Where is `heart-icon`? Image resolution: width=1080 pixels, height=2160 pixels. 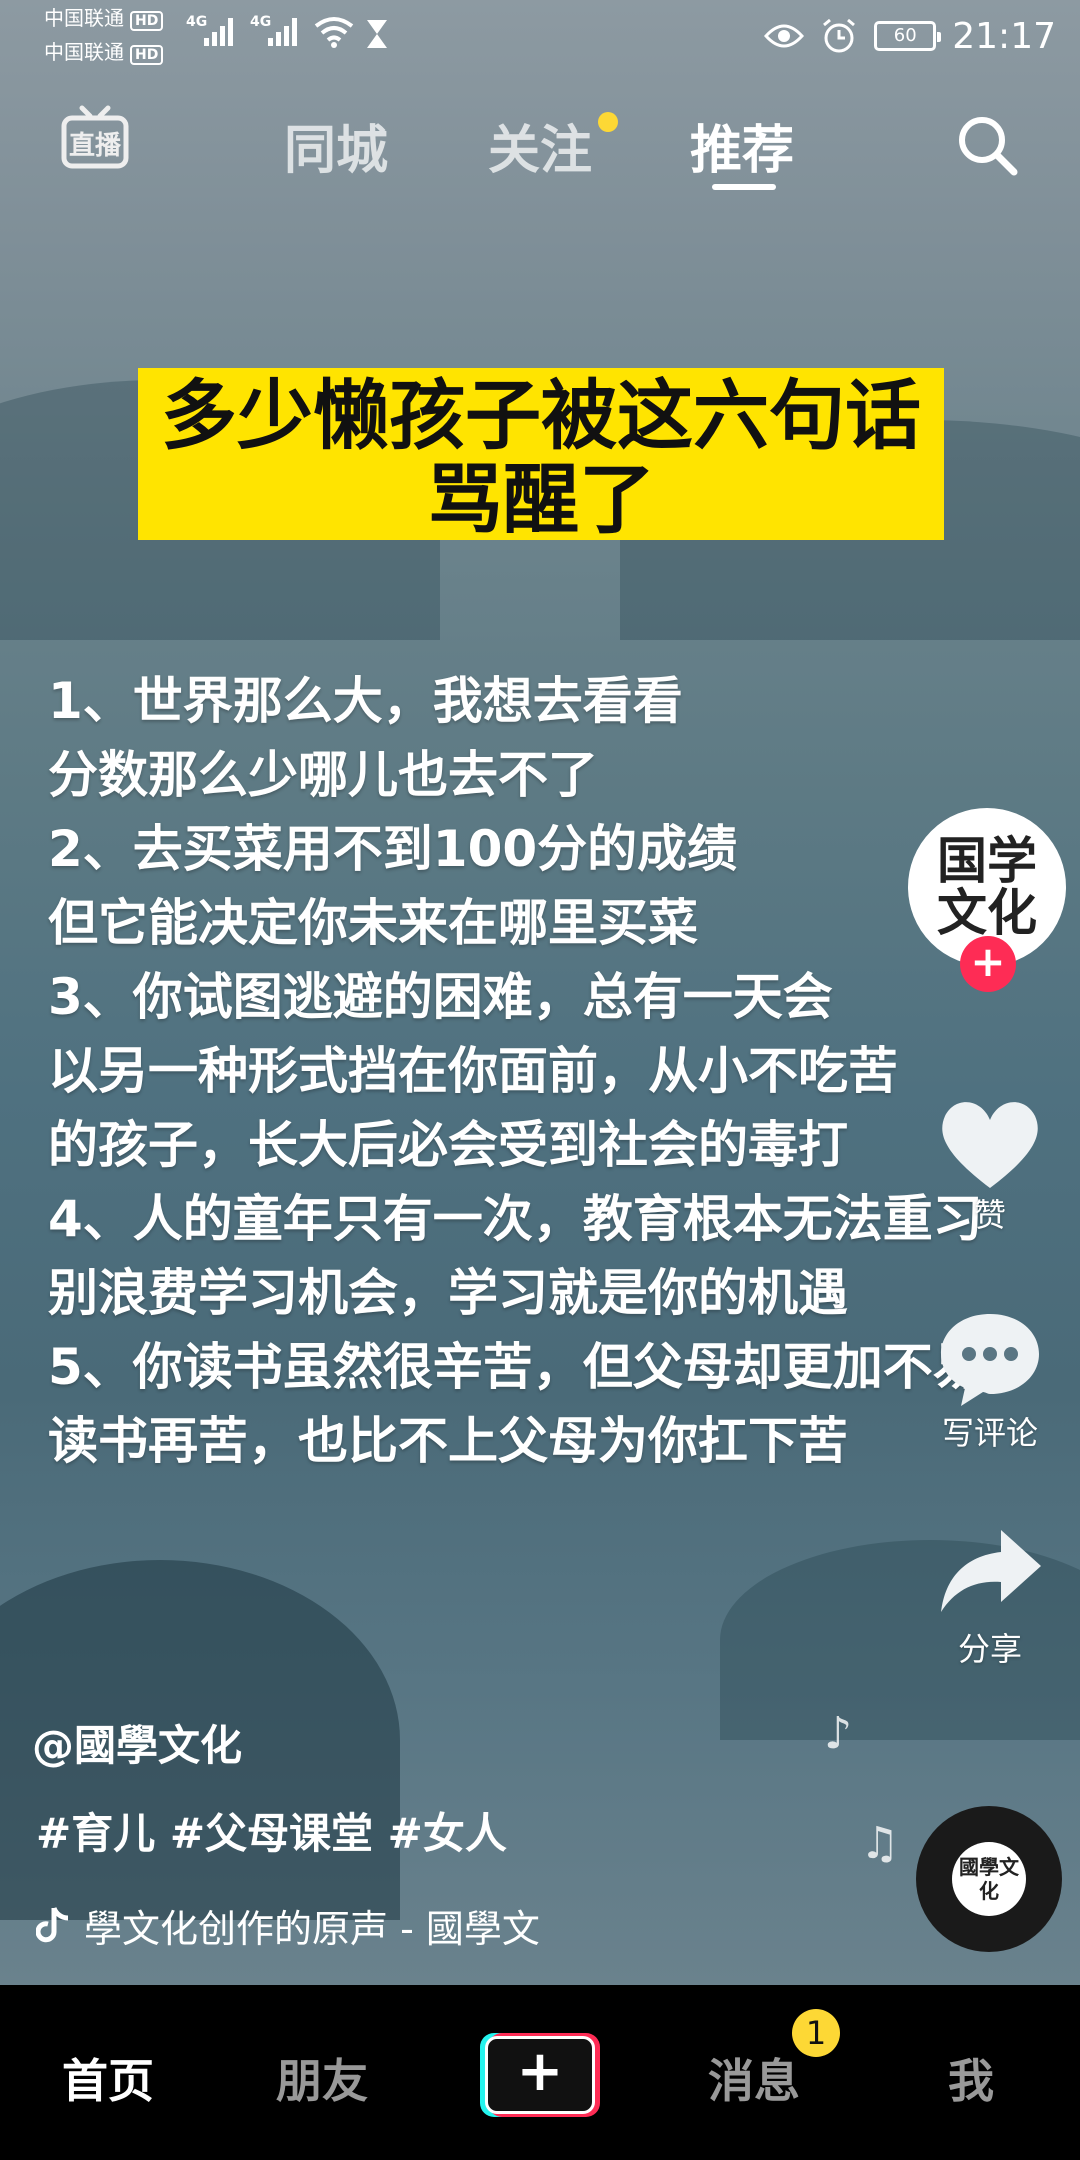 heart-icon is located at coordinates (990, 1145).